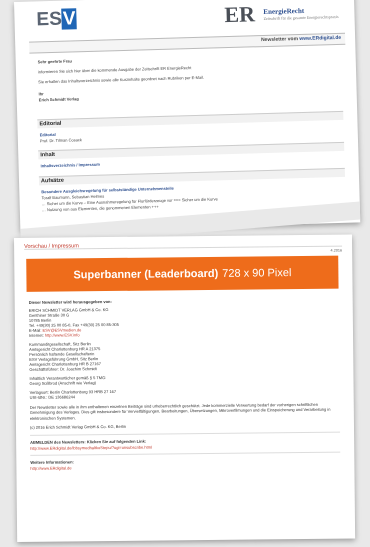  What do you see at coordinates (56, 19) in the screenshot?
I see `esv-logo: ESV` at bounding box center [56, 19].